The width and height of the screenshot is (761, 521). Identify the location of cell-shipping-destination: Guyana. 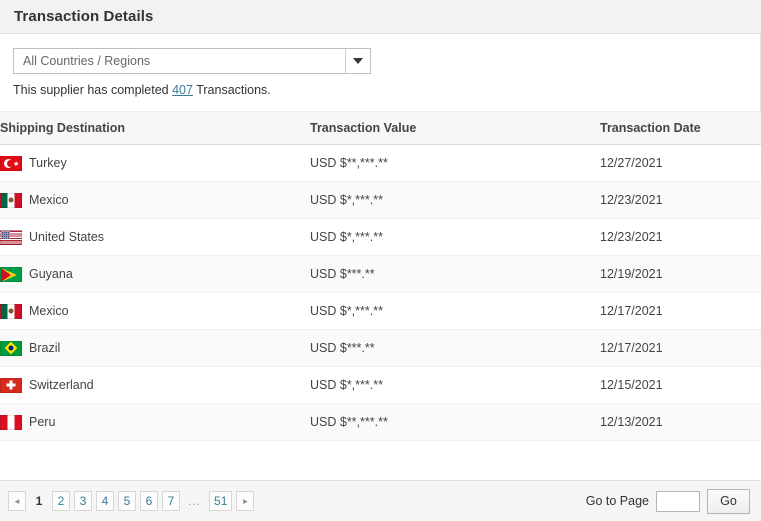
(155, 274).